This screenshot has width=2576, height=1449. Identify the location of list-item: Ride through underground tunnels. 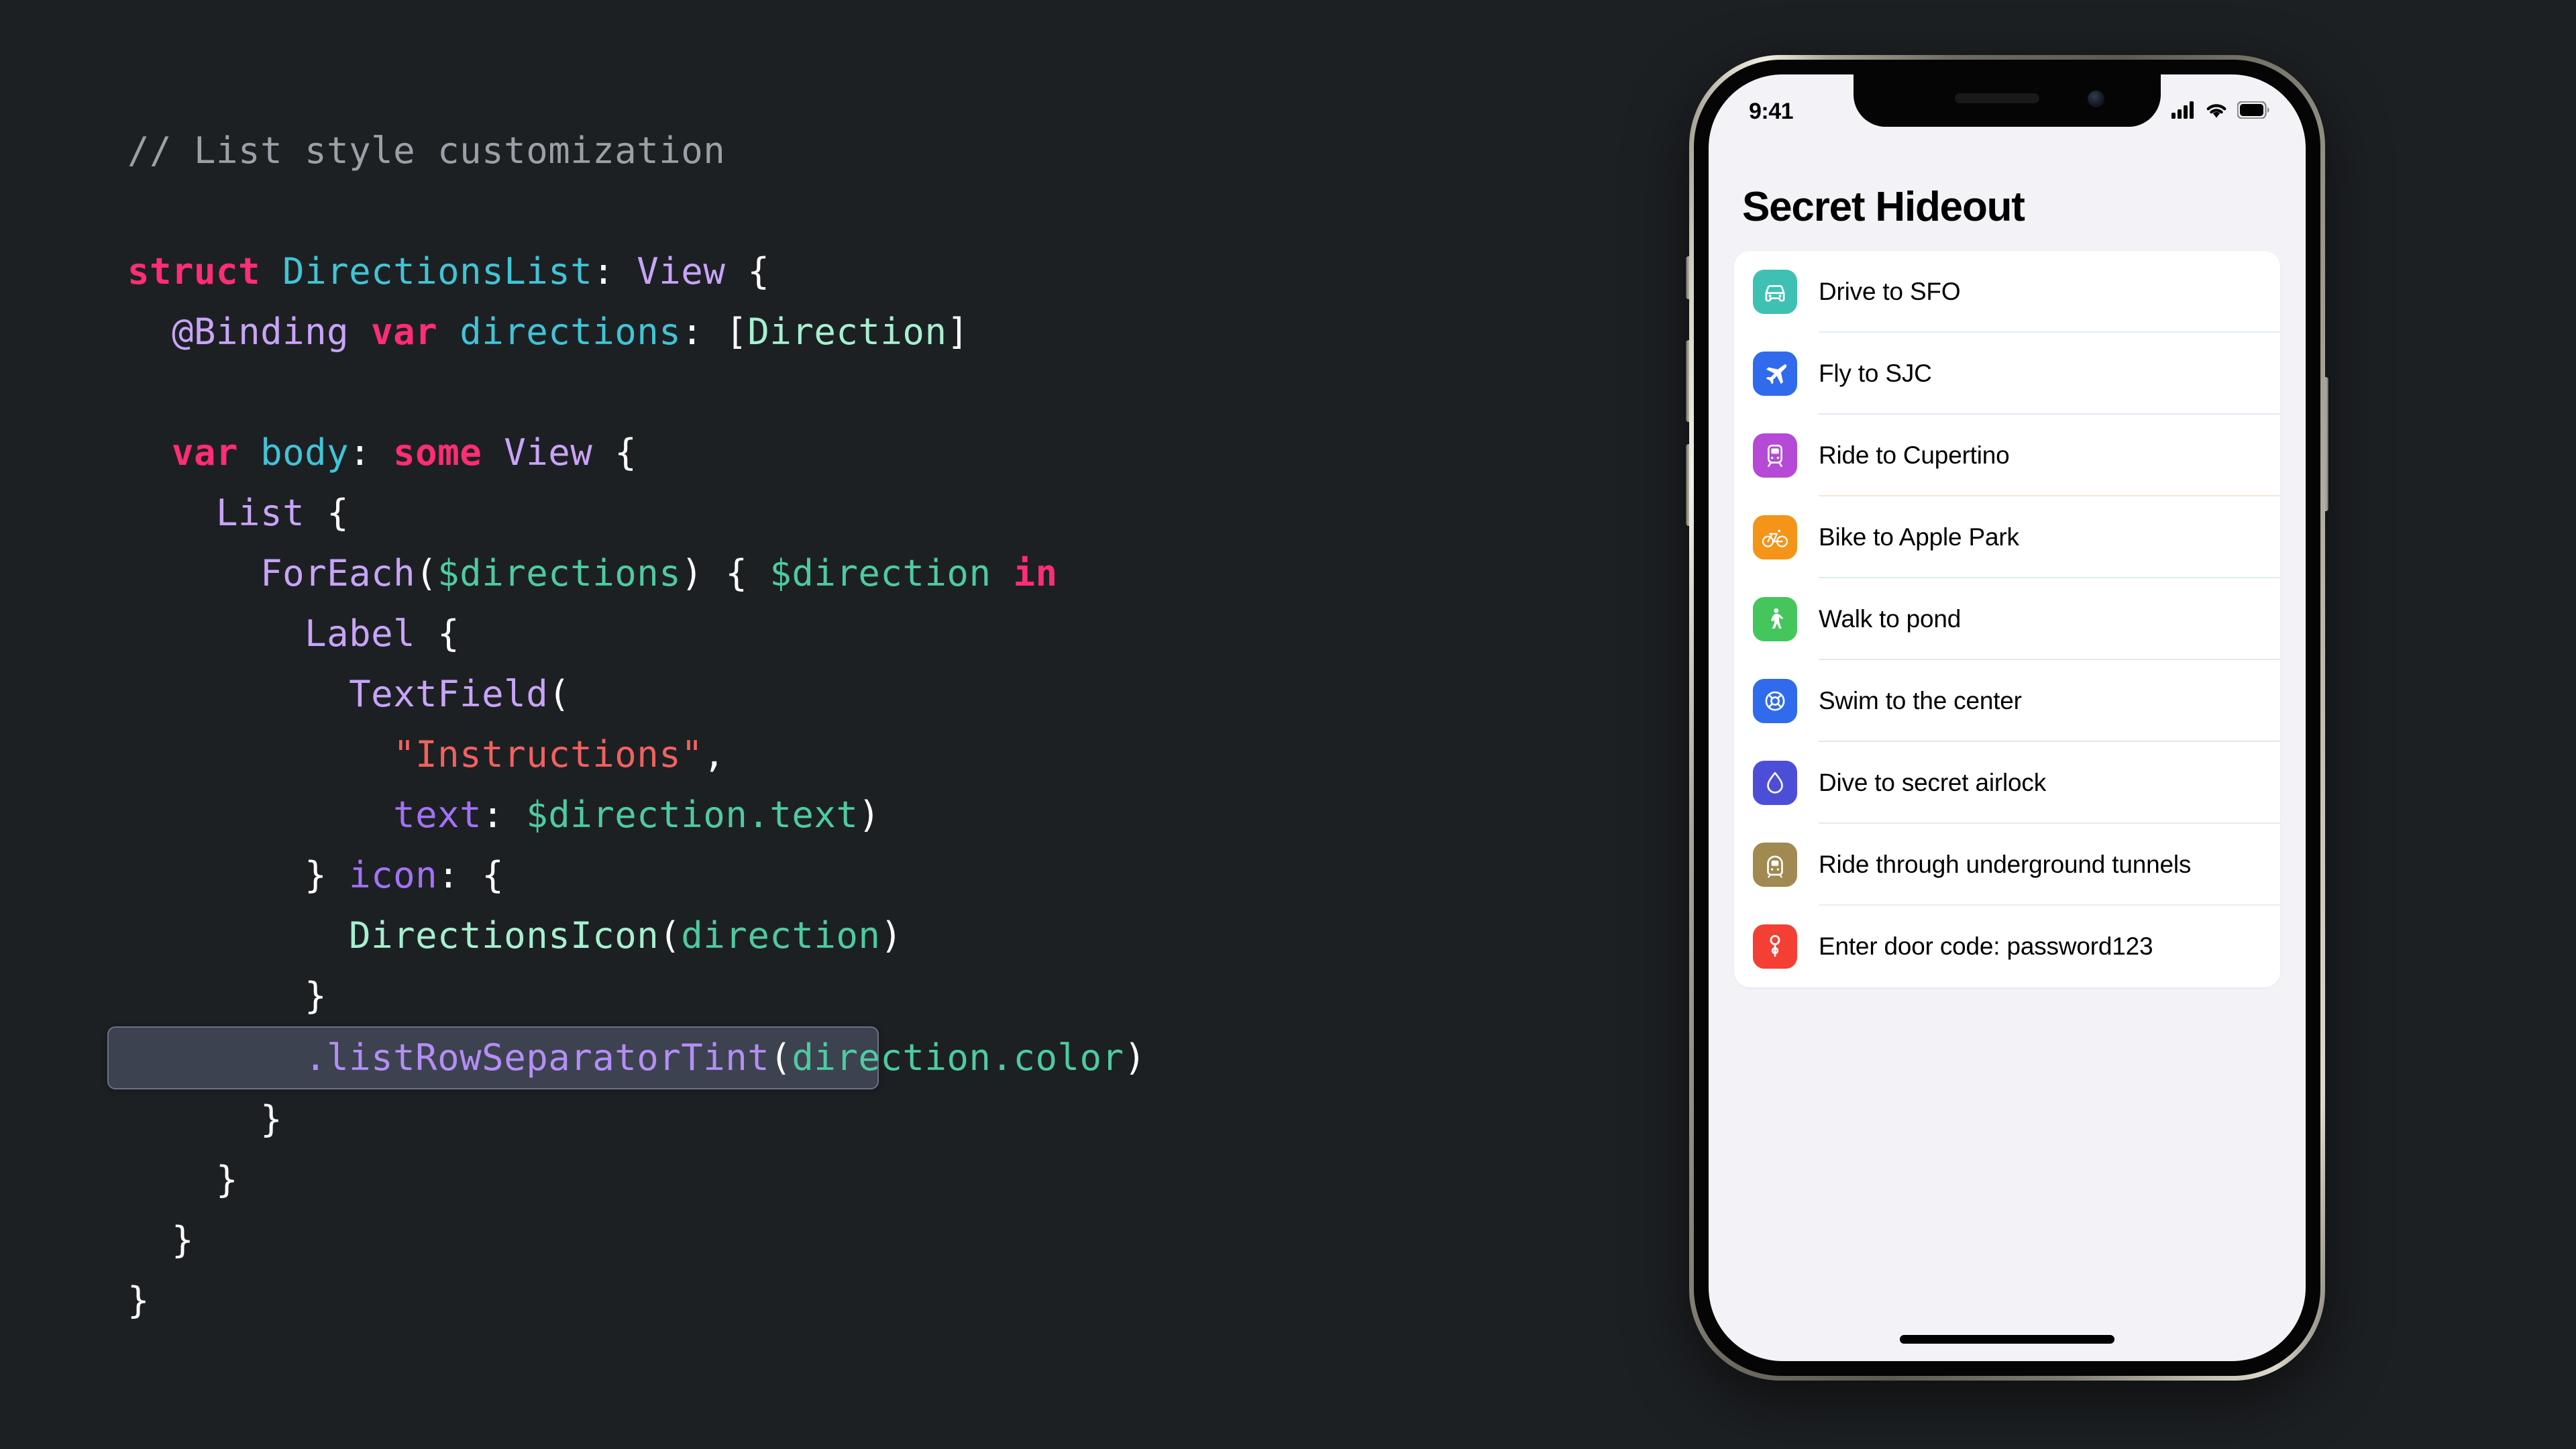
(2007, 865).